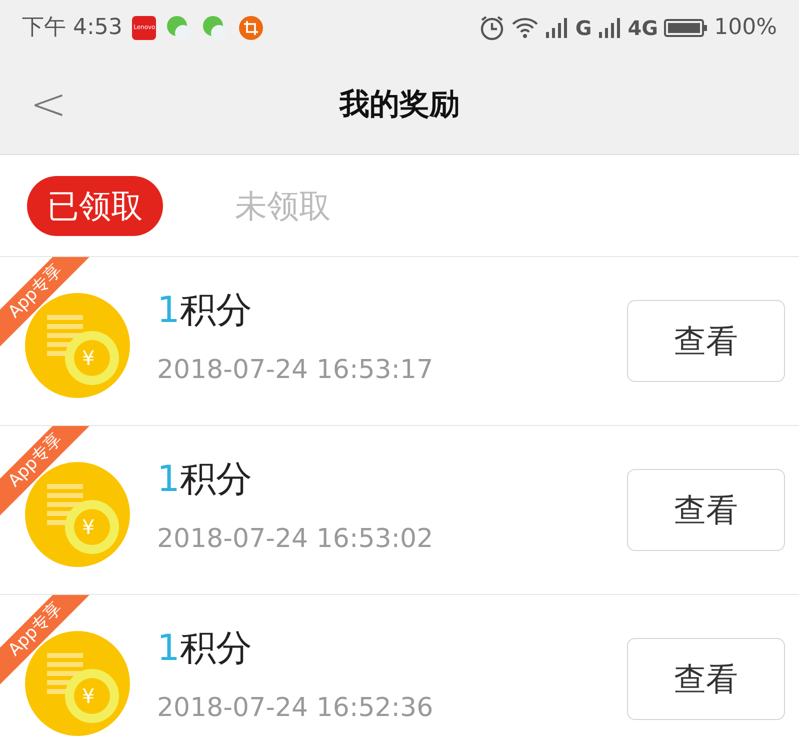 Image resolution: width=799 pixels, height=755 pixels. I want to click on alarm-icon, so click(492, 27).